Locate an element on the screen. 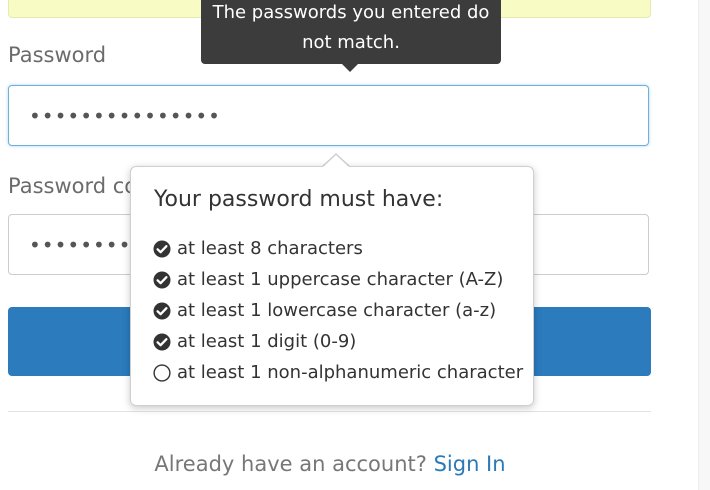 This screenshot has height=490, width=710. password-value: ••••••••••••••• is located at coordinates (125, 115).